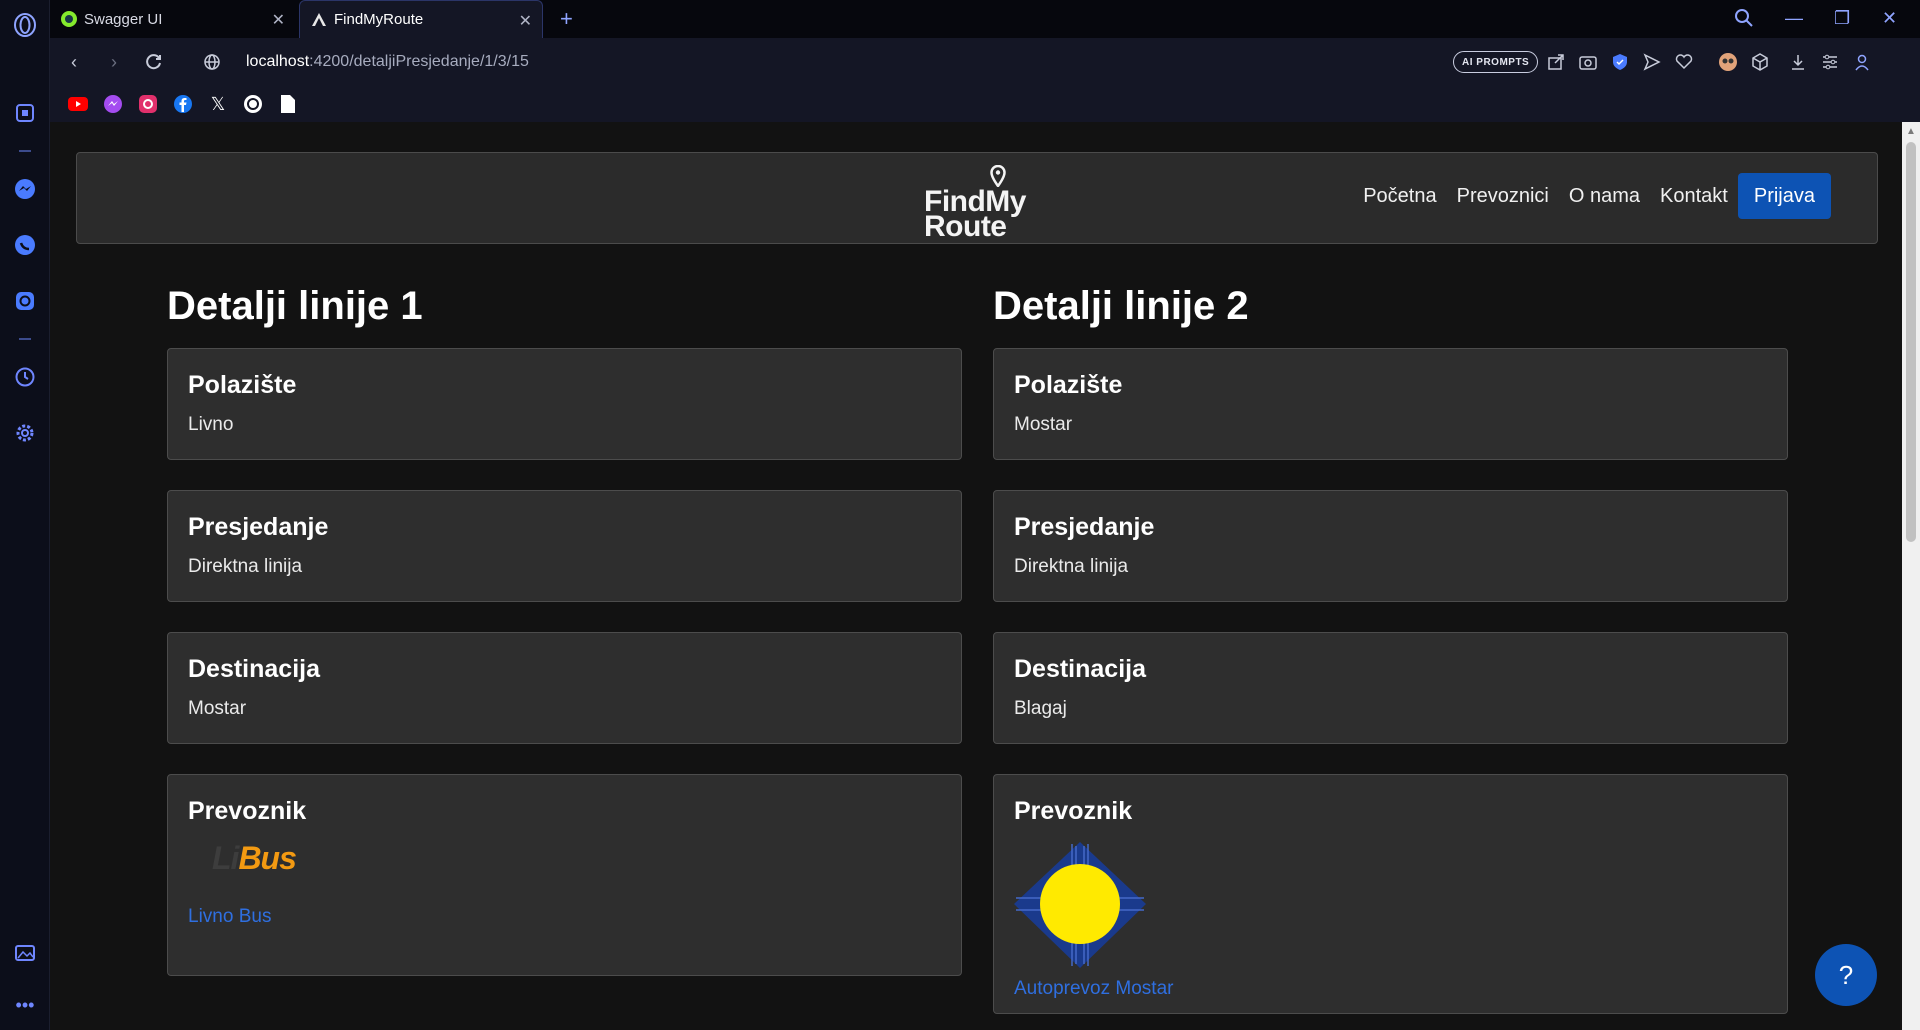 This screenshot has height=1030, width=1920. What do you see at coordinates (1798, 62) in the screenshot?
I see `download-icon` at bounding box center [1798, 62].